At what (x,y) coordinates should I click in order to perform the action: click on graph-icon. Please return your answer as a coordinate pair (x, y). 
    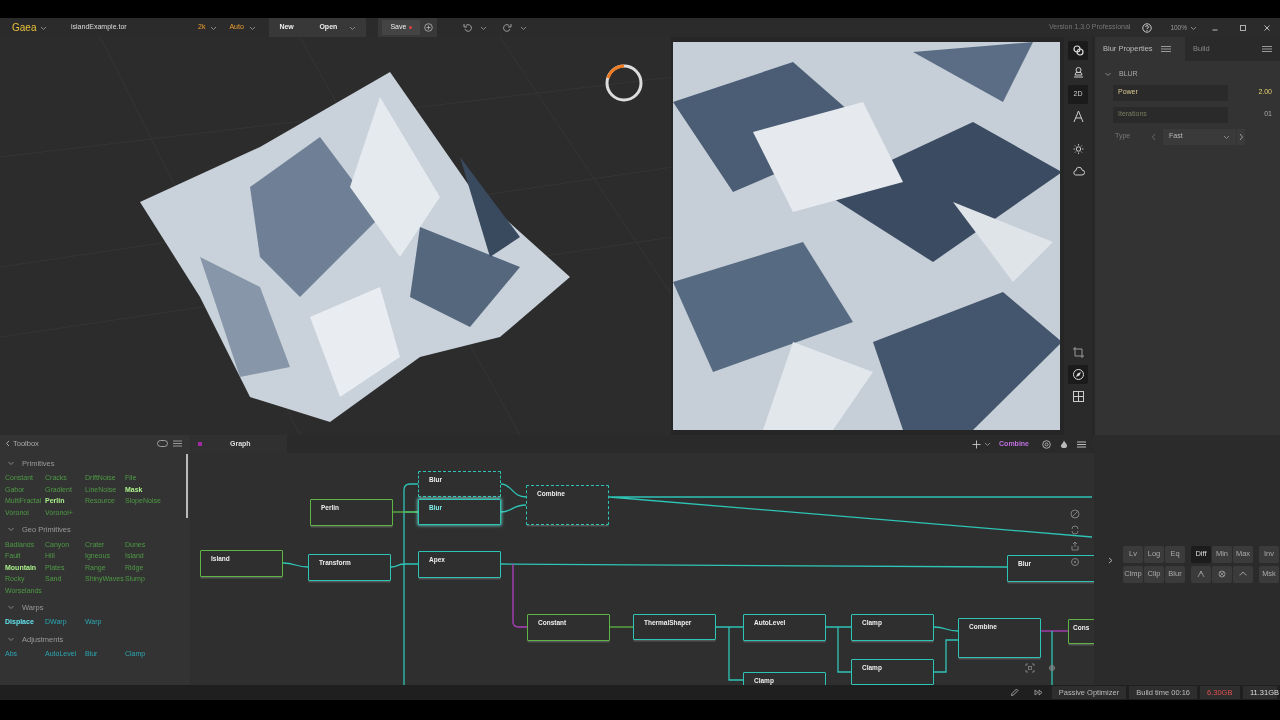
    Looking at the image, I should click on (200, 444).